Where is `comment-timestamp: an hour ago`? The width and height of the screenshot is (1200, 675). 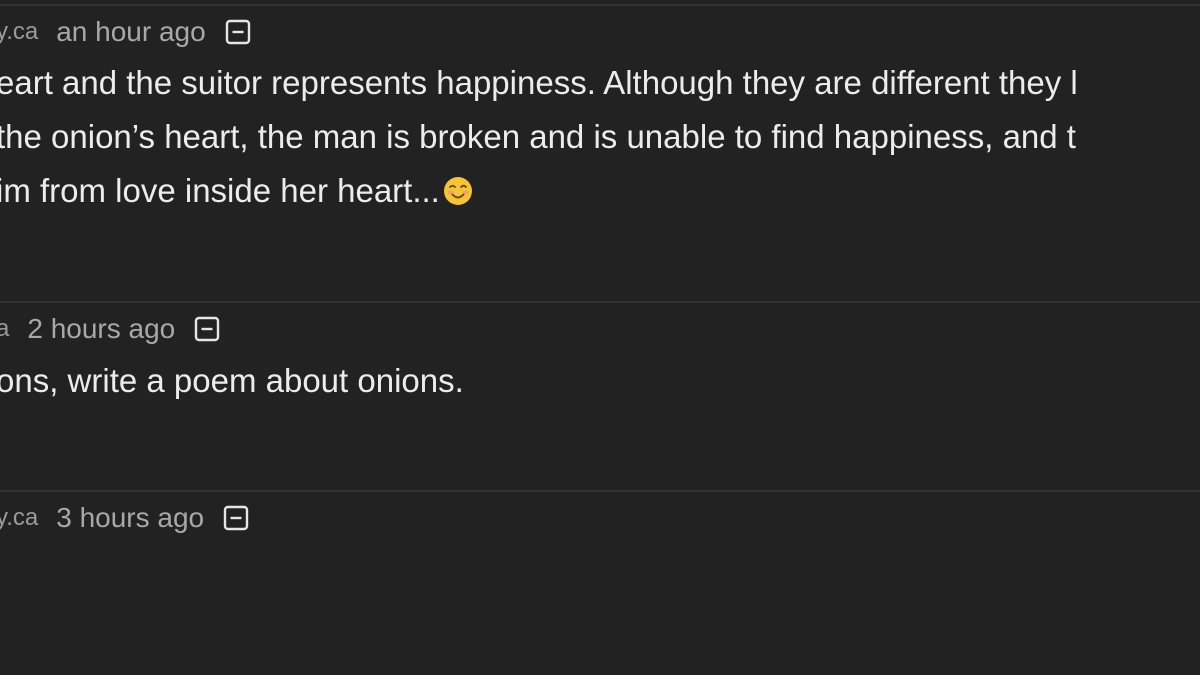
comment-timestamp: an hour ago is located at coordinates (130, 32).